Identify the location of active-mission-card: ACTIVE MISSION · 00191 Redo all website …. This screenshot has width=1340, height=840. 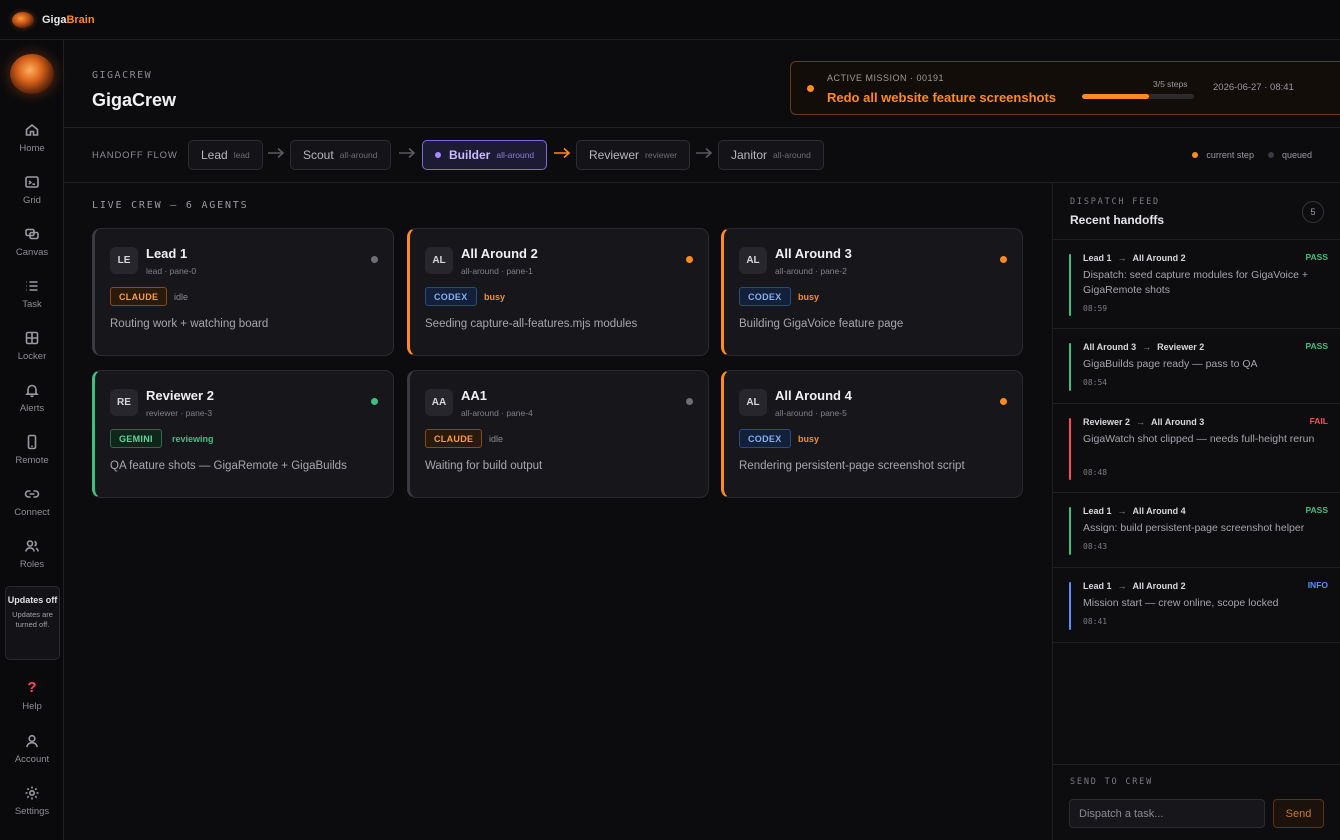
(1065, 88).